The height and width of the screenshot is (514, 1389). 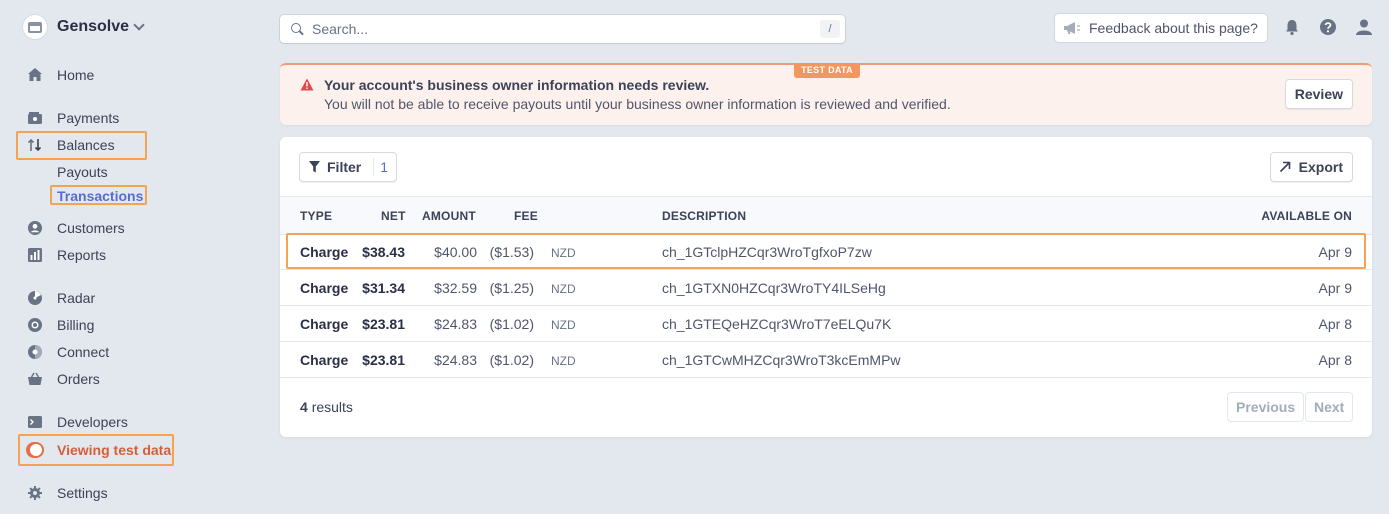 I want to click on sidebar-item-customers: Customers, so click(x=75, y=228).